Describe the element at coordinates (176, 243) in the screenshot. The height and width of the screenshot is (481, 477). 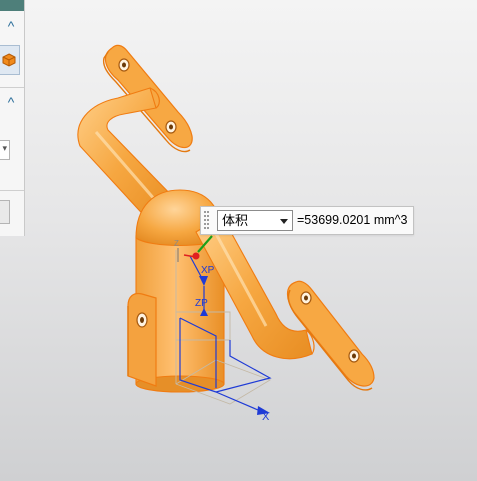
I see `z-axis-label: Z` at that location.